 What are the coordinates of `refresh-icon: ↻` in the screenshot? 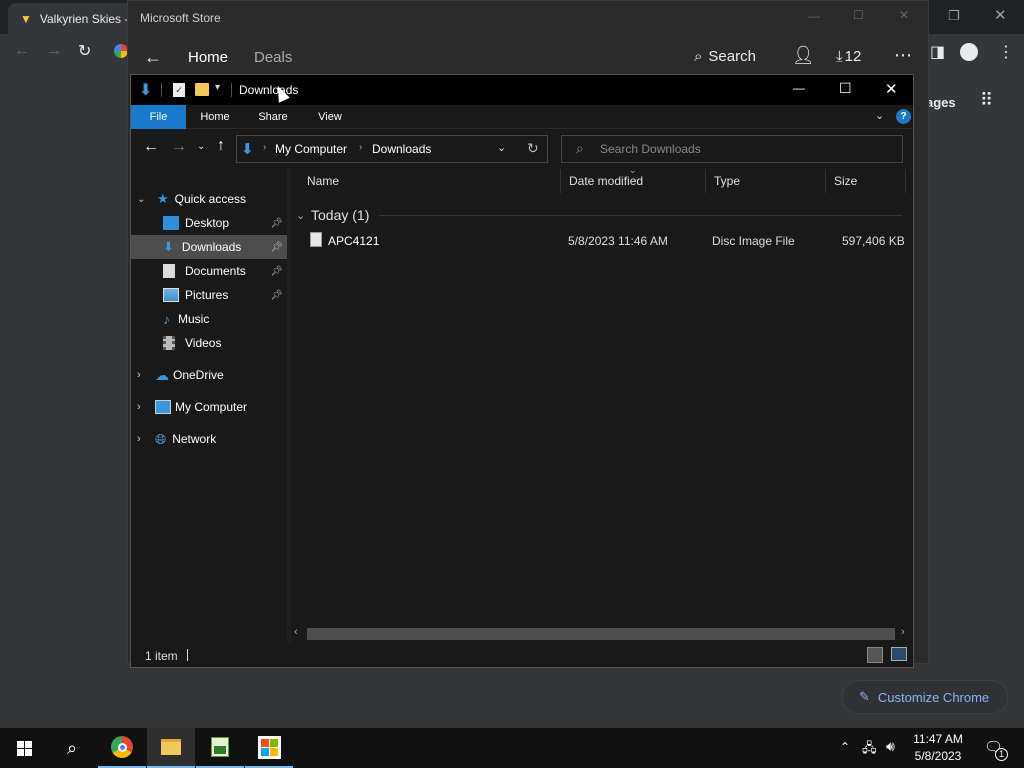 It's located at (533, 148).